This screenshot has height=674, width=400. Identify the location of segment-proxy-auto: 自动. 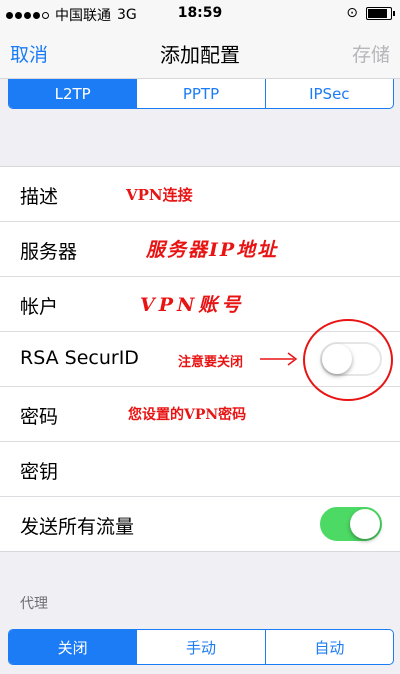
(328, 647).